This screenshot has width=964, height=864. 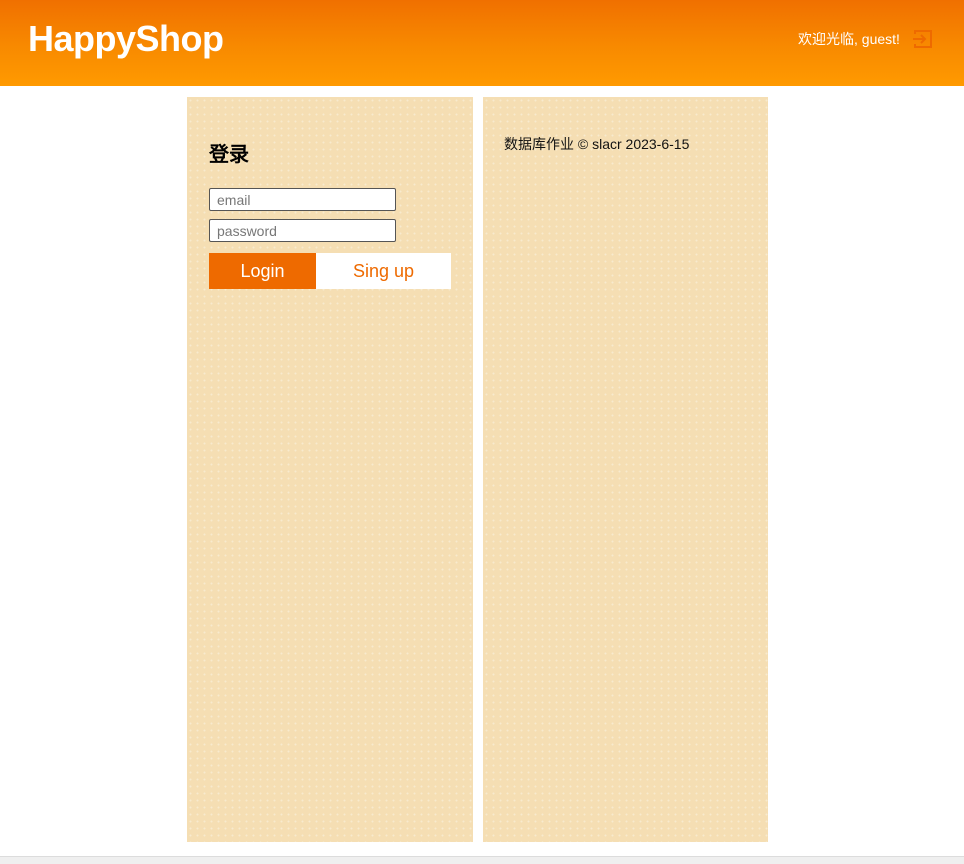 What do you see at coordinates (302, 199) in the screenshot?
I see `email-input` at bounding box center [302, 199].